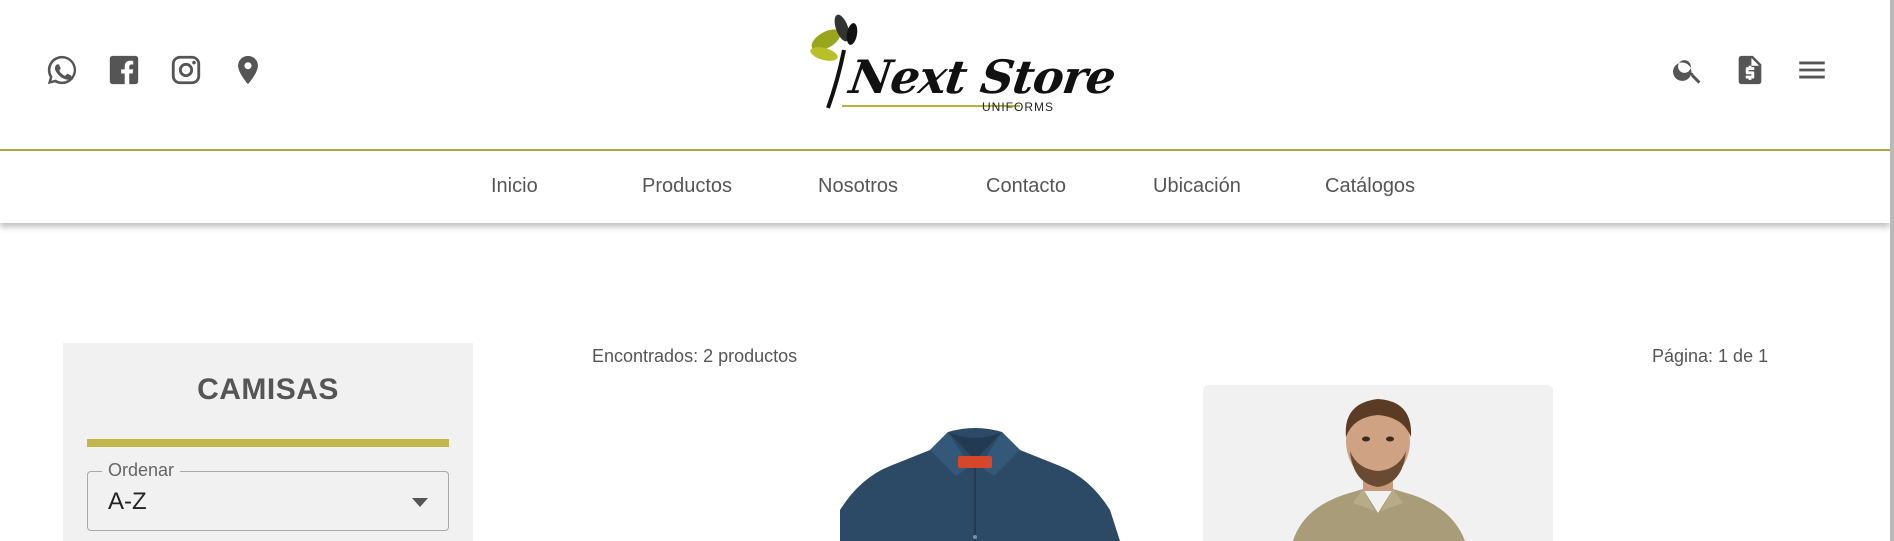 This screenshot has height=541, width=1894. Describe the element at coordinates (141, 470) in the screenshot. I see `sort-select-label: Ordenar` at that location.